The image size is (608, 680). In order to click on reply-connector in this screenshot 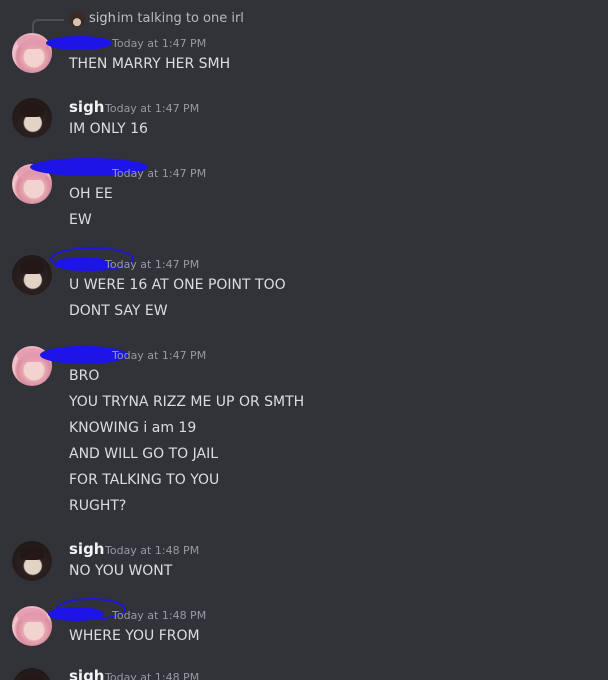, I will do `click(48, 26)`.